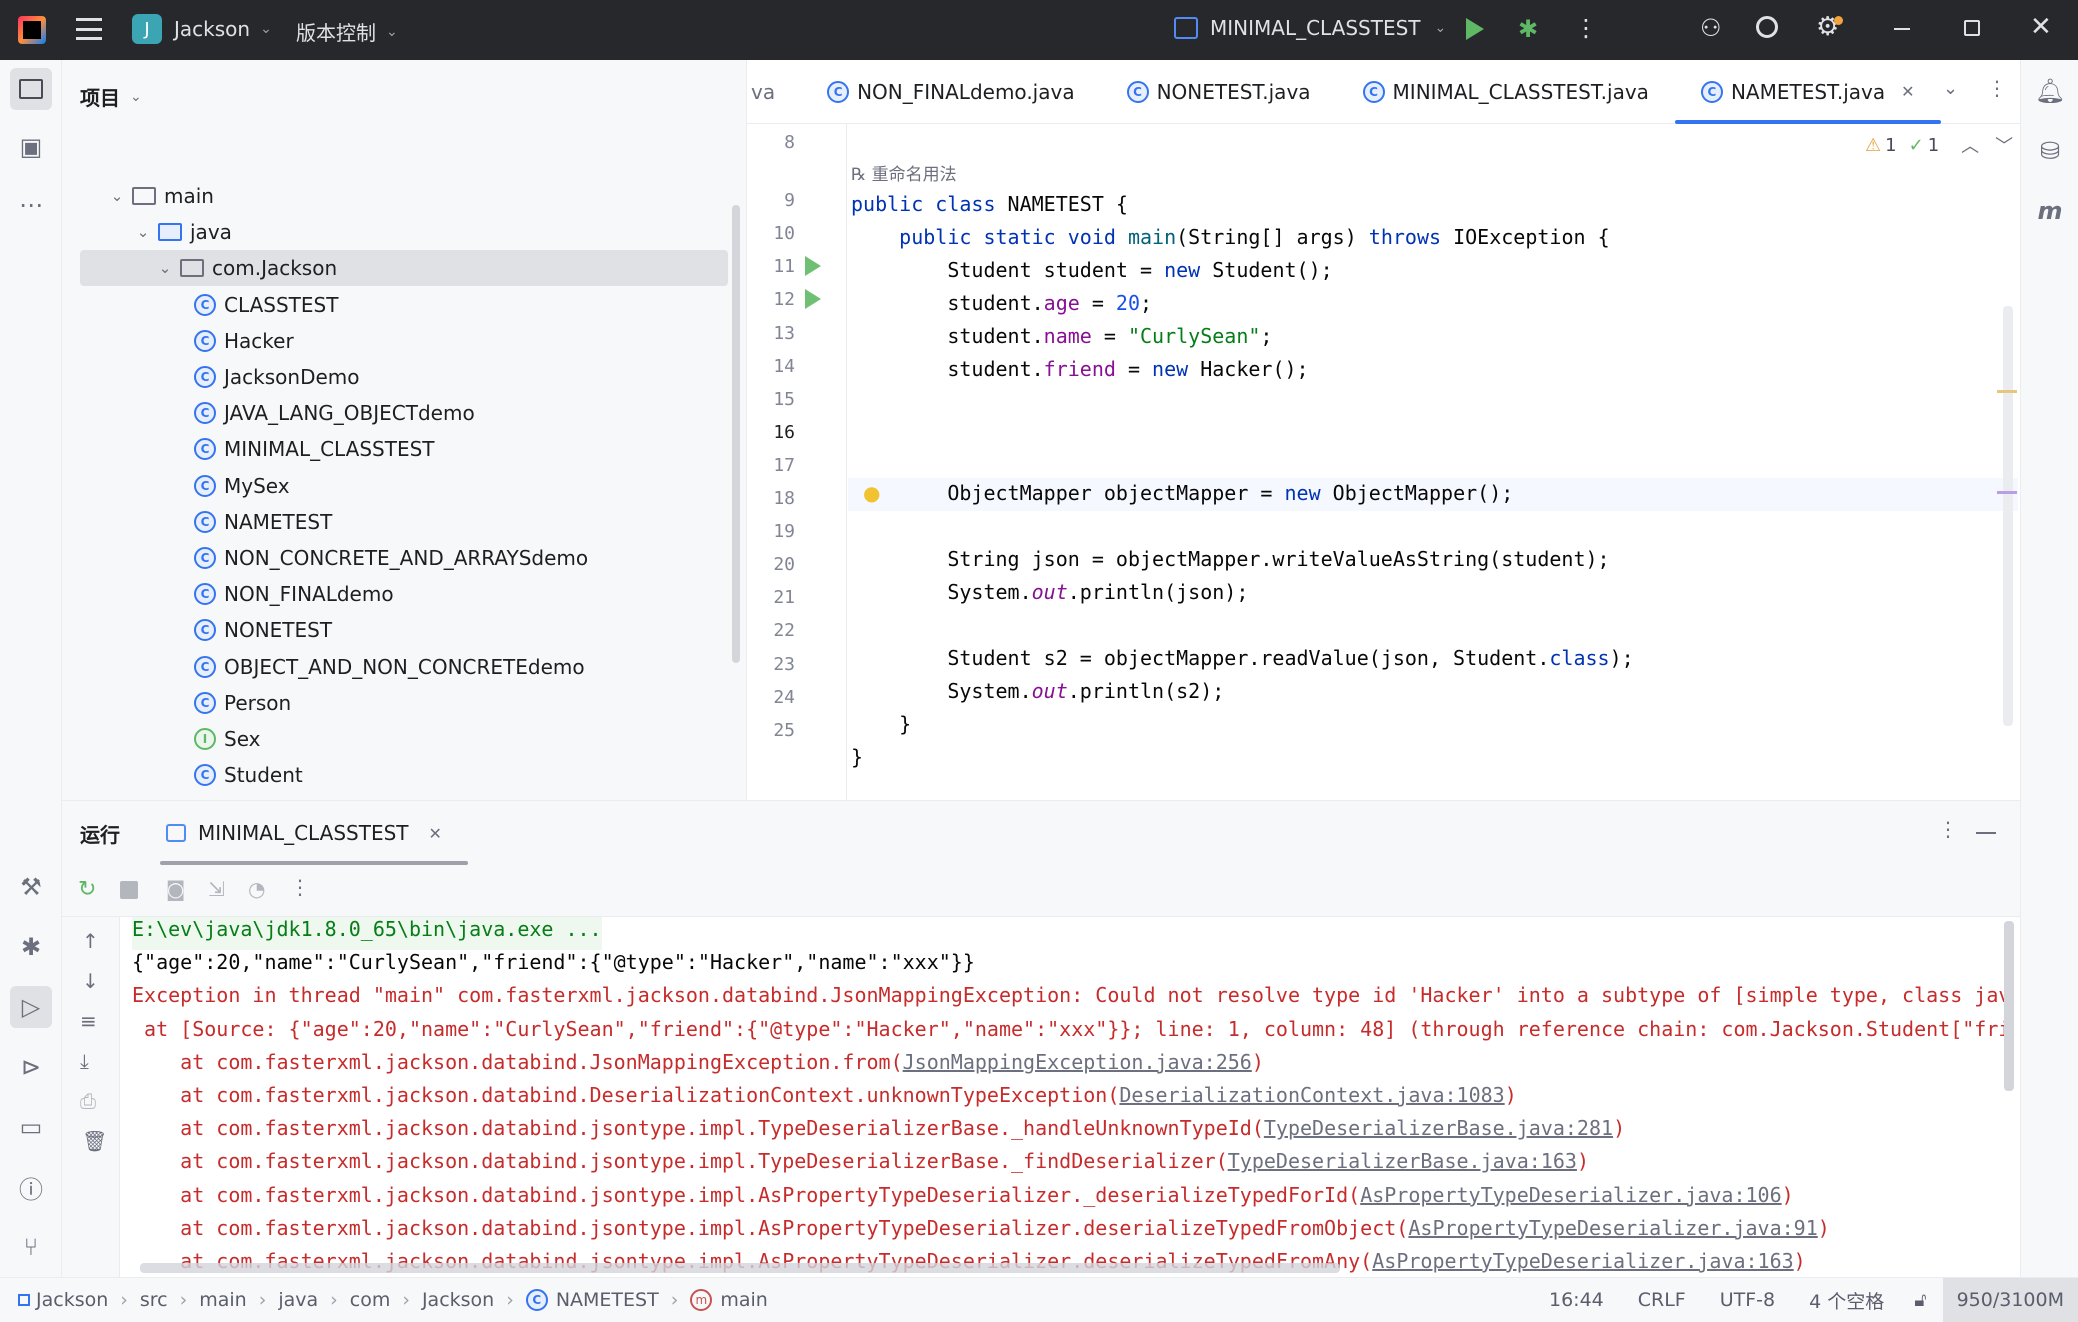 This screenshot has height=1322, width=2078. I want to click on debug-bug-icon: ✱, so click(31, 947).